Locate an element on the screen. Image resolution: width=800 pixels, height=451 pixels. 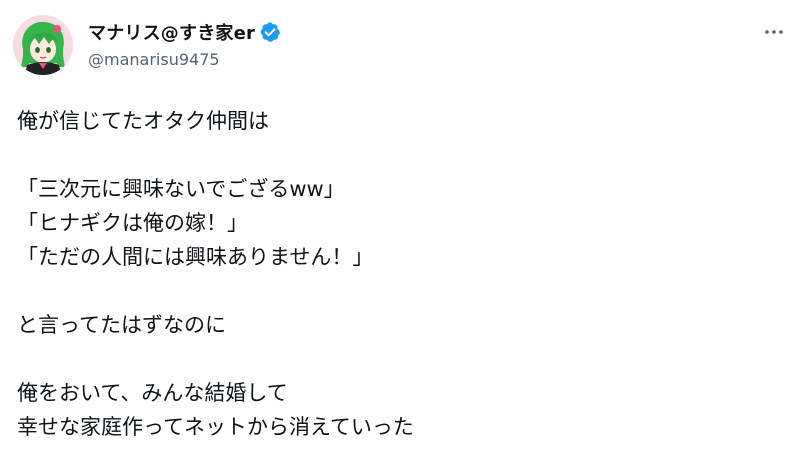
anime-character-avatar-icon is located at coordinates (43, 45).